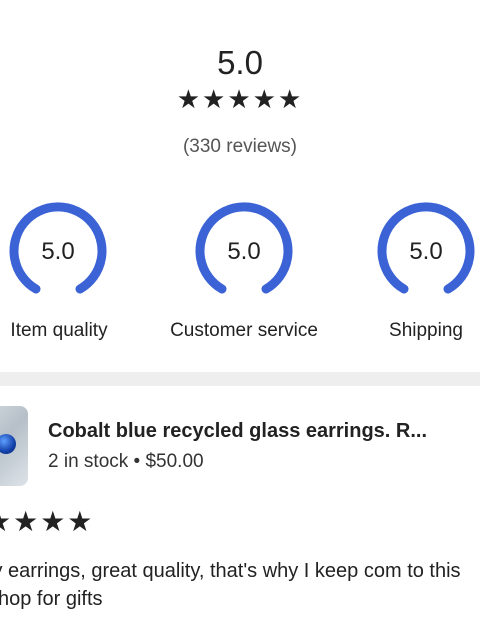 The height and width of the screenshot is (640, 480). Describe the element at coordinates (426, 330) in the screenshot. I see `gauge-label-shipping: Shipping` at that location.